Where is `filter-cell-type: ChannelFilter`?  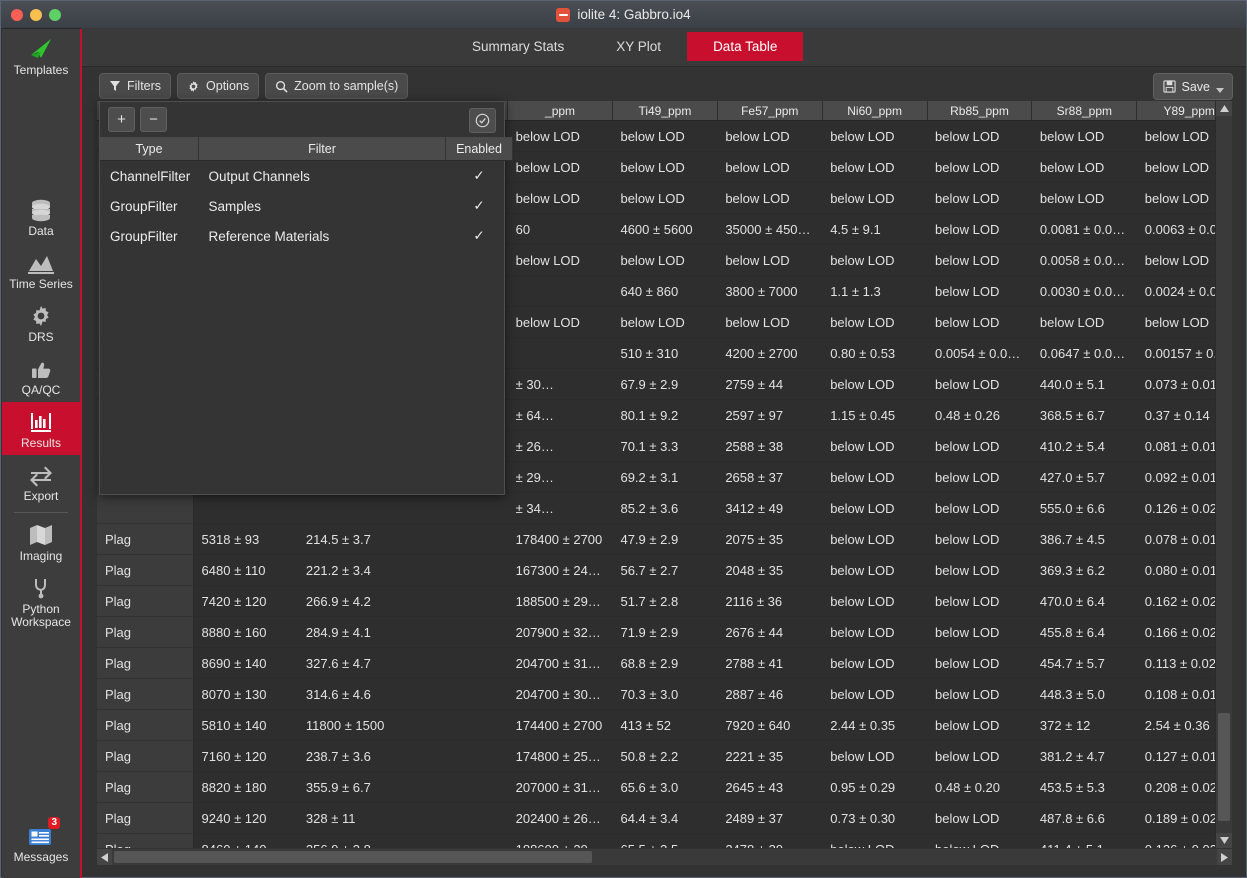 filter-cell-type: ChannelFilter is located at coordinates (149, 176).